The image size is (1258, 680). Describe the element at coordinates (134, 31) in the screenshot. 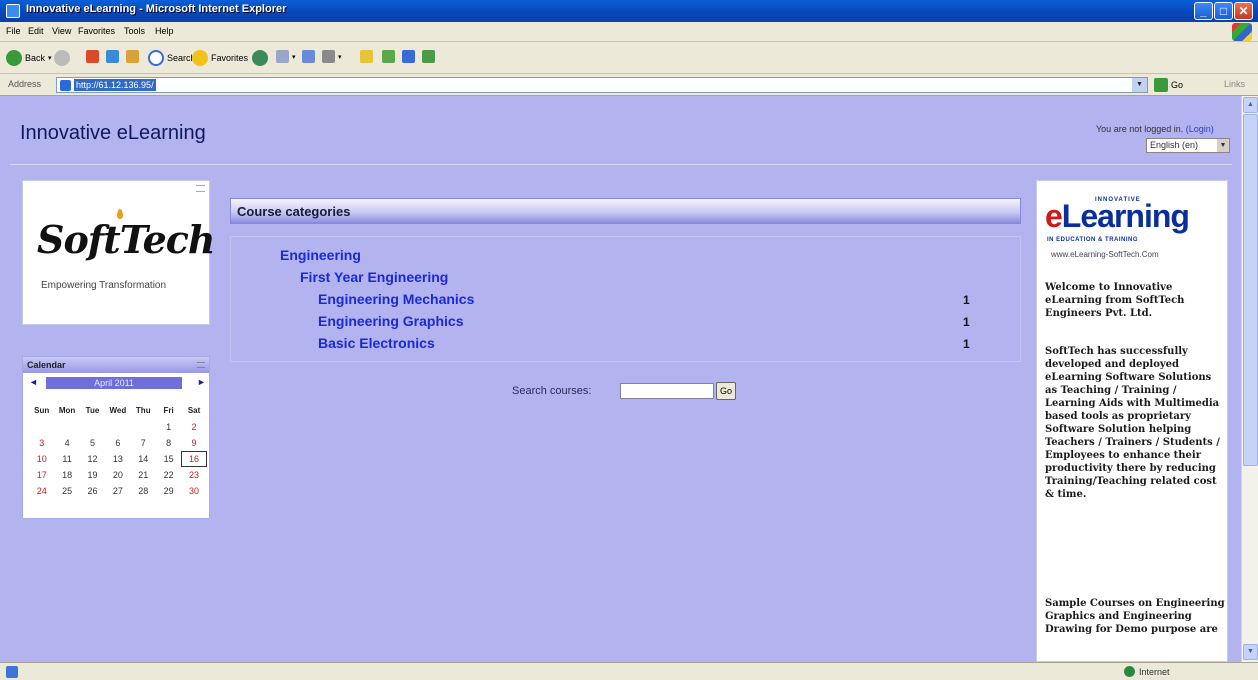

I see `menu-tools: Tools` at that location.